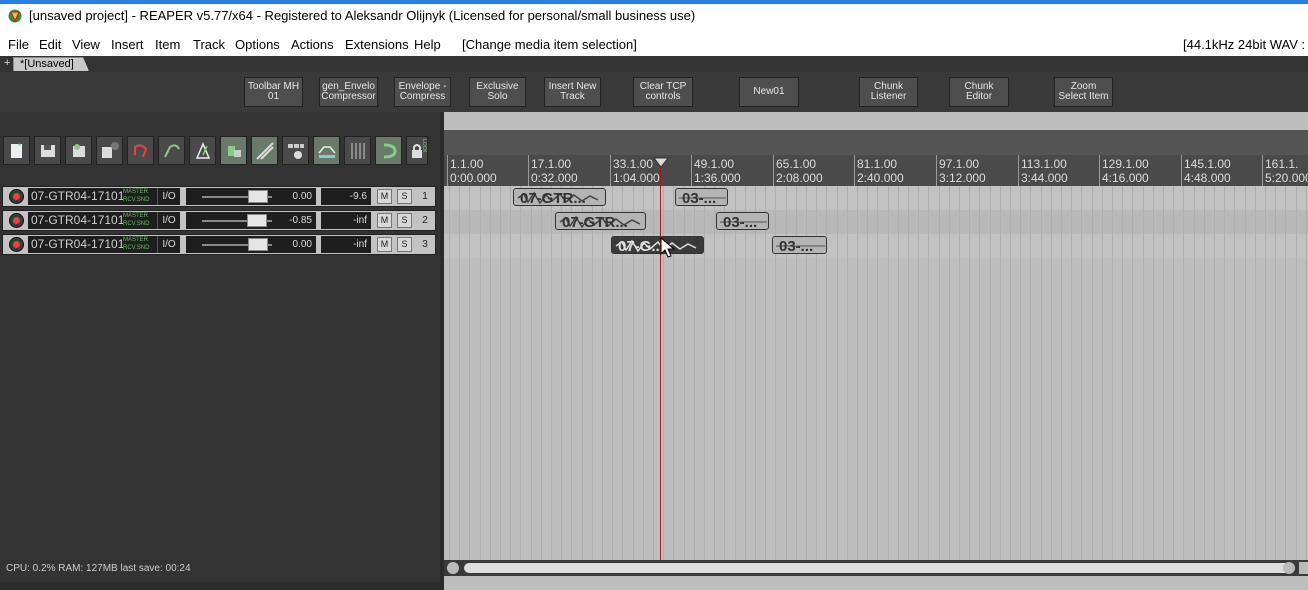 Image resolution: width=1308 pixels, height=590 pixels. What do you see at coordinates (497, 92) in the screenshot?
I see `exclusive-solo-button: Exclusive Solo` at bounding box center [497, 92].